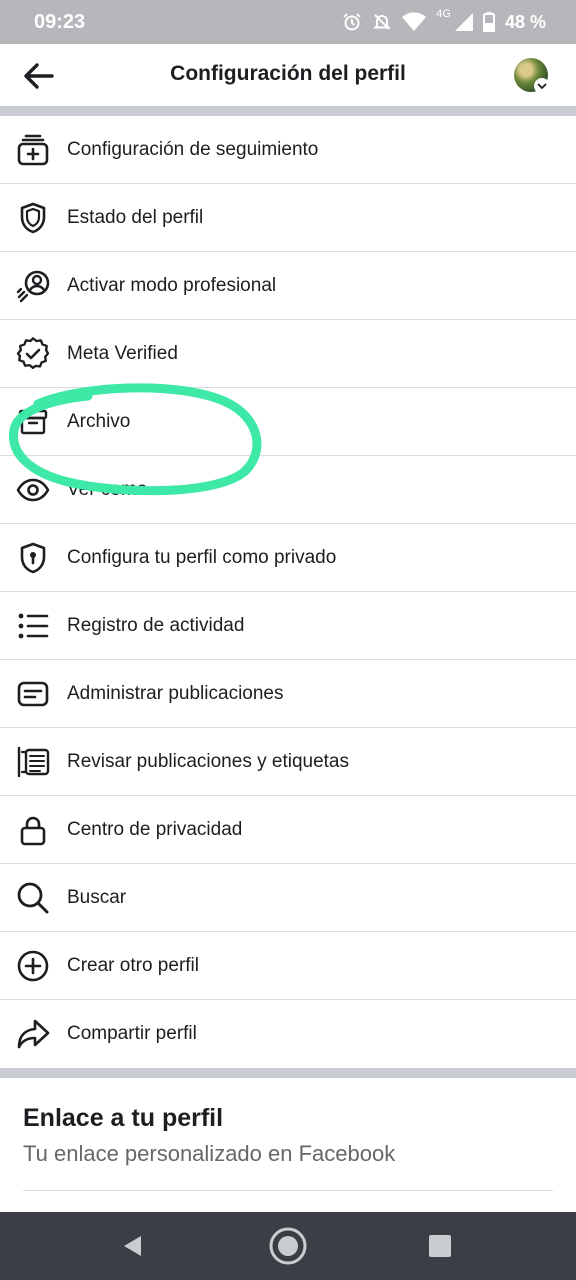 This screenshot has width=576, height=1280. I want to click on follow-settings-icon, so click(33, 150).